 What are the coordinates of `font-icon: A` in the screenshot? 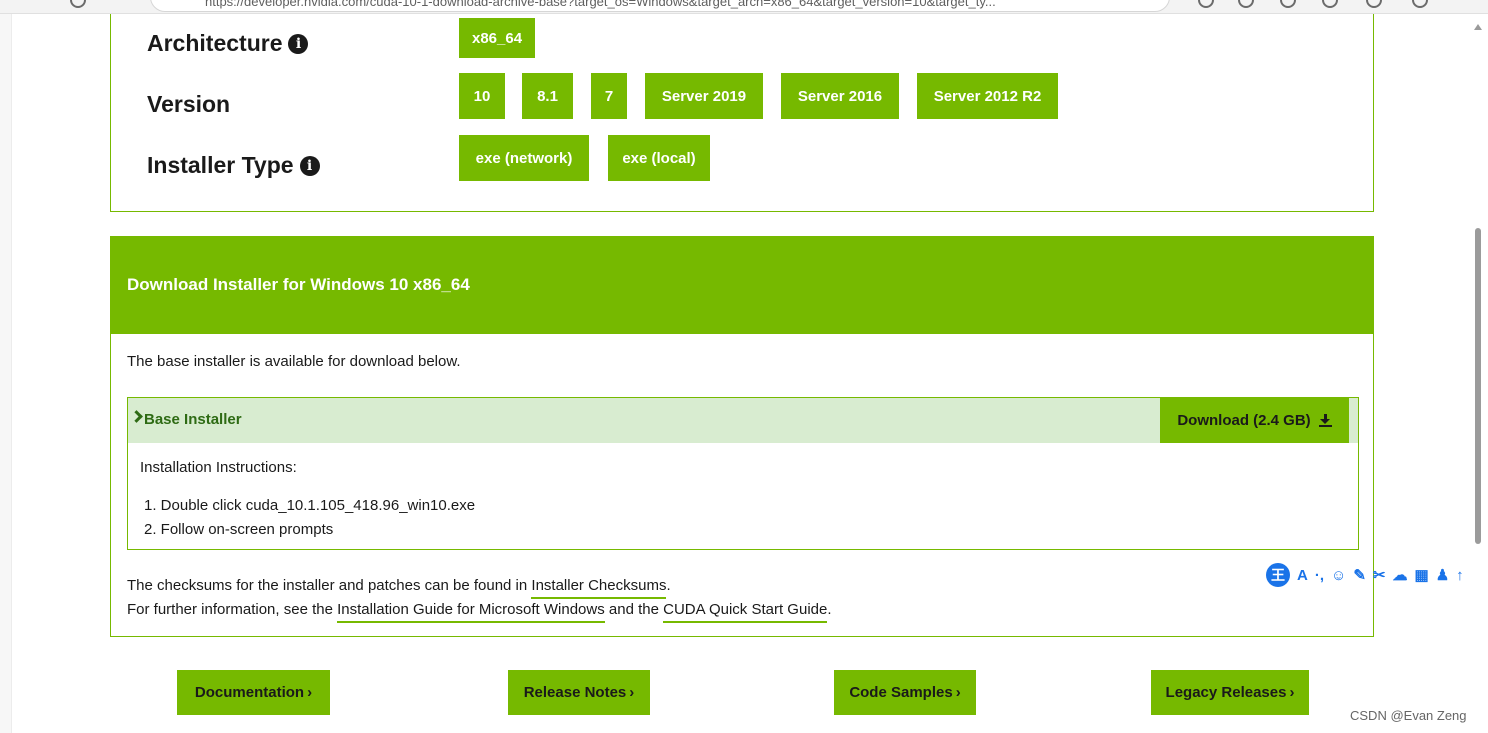 It's located at (1302, 575).